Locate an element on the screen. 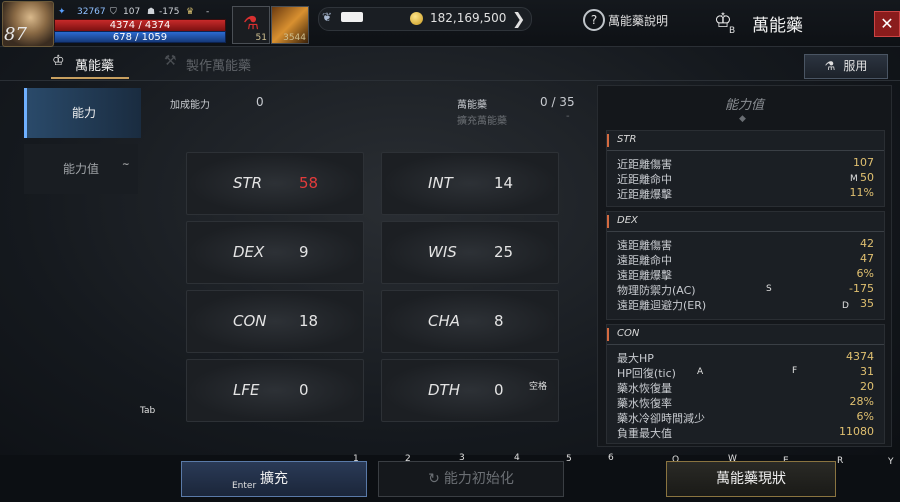 The width and height of the screenshot is (900, 502). potion-icon: ⚗ is located at coordinates (251, 23).